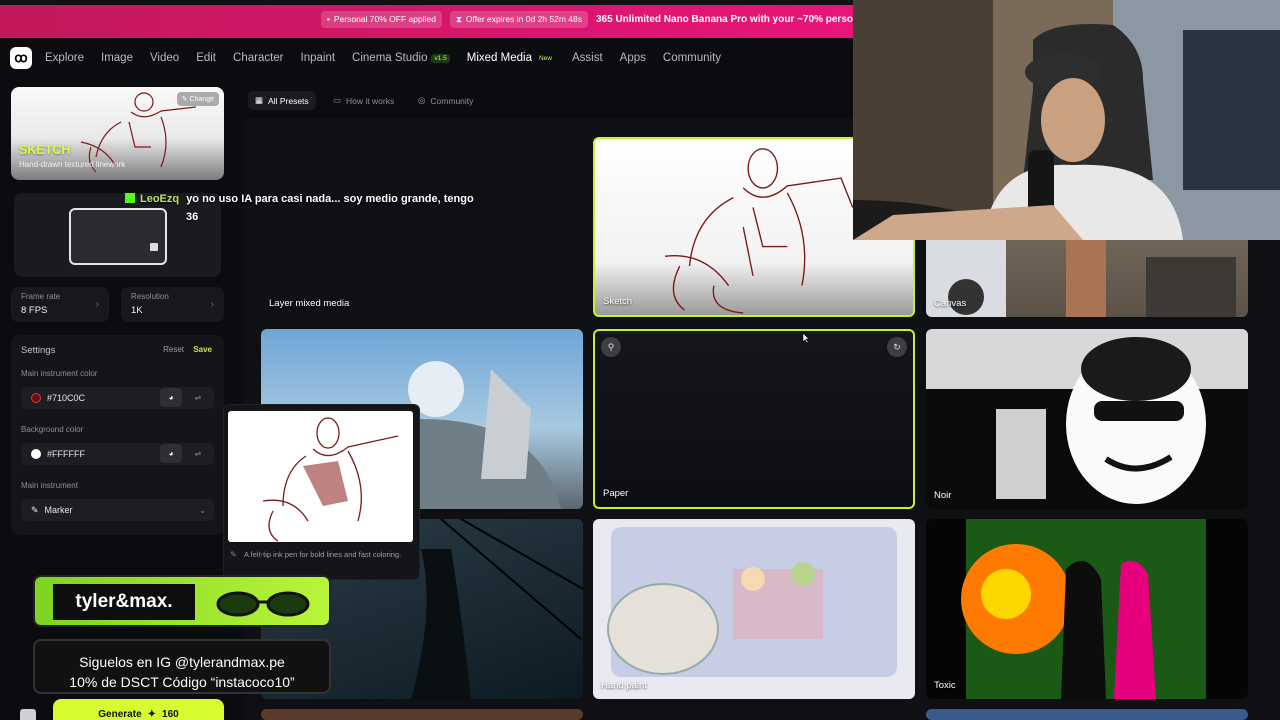 The height and width of the screenshot is (720, 1280). What do you see at coordinates (309, 303) in the screenshot?
I see `card-label: Layer mixed media` at bounding box center [309, 303].